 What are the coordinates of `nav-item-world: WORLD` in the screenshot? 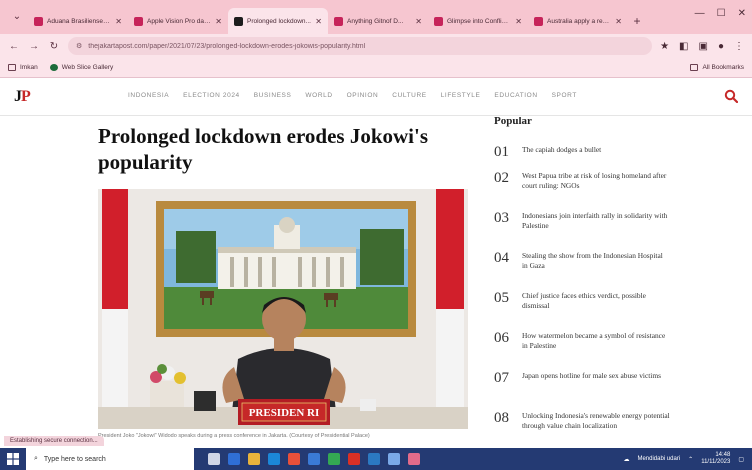 It's located at (318, 95).